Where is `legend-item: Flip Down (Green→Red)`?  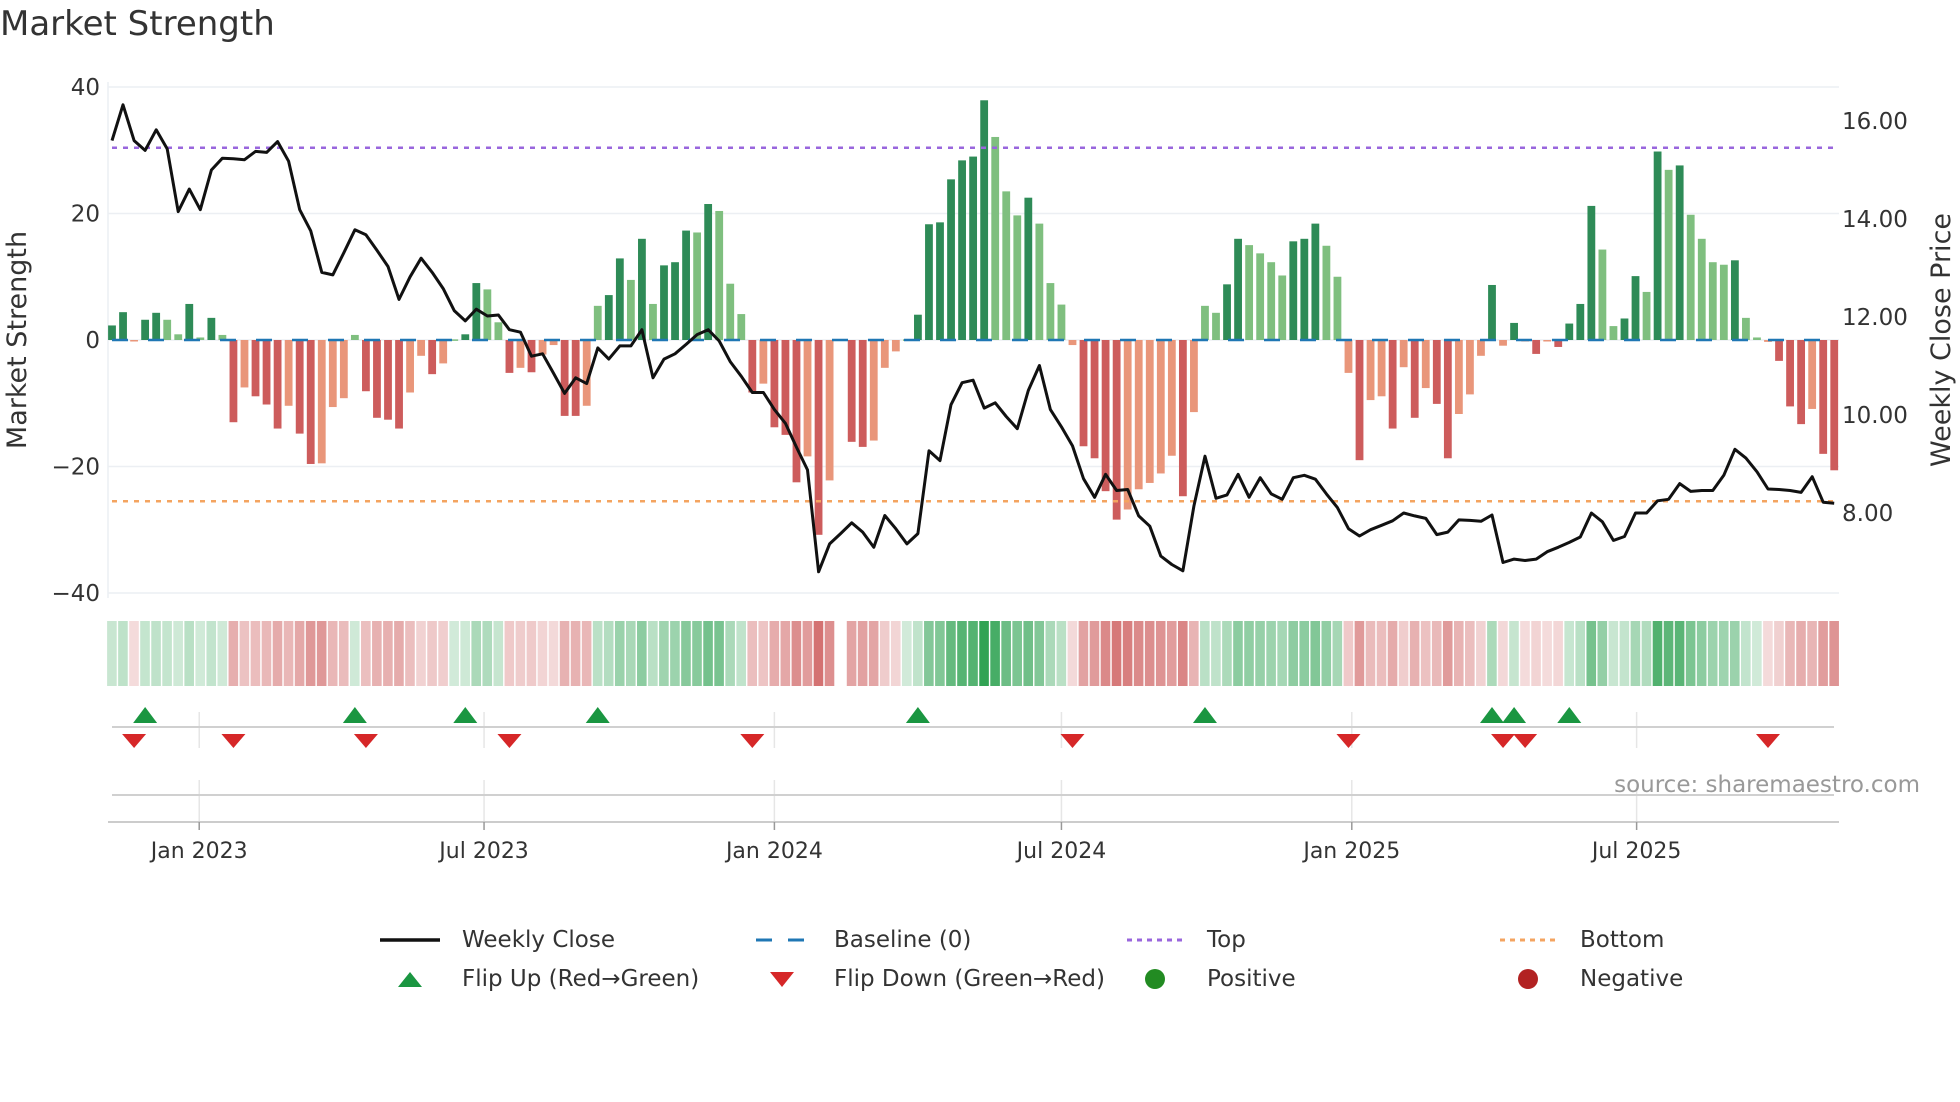
legend-item: Flip Down (Green→Red) is located at coordinates (928, 979).